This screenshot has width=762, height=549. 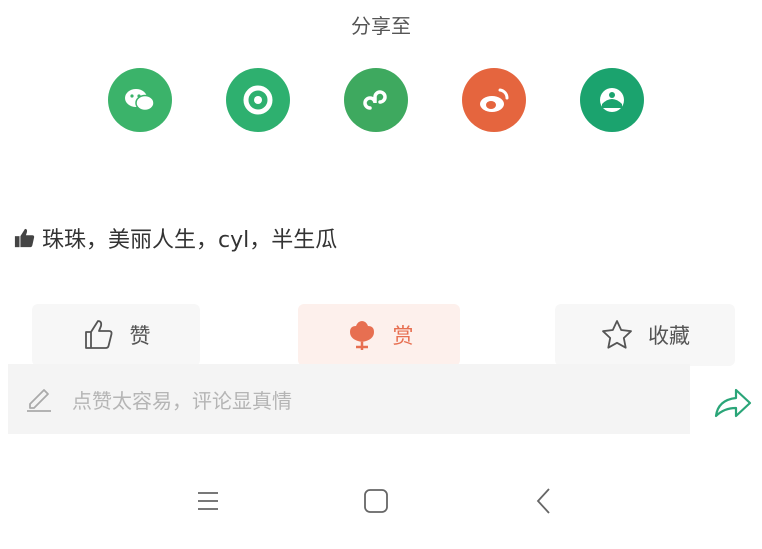 What do you see at coordinates (403, 336) in the screenshot?
I see `reward-label: 赏` at bounding box center [403, 336].